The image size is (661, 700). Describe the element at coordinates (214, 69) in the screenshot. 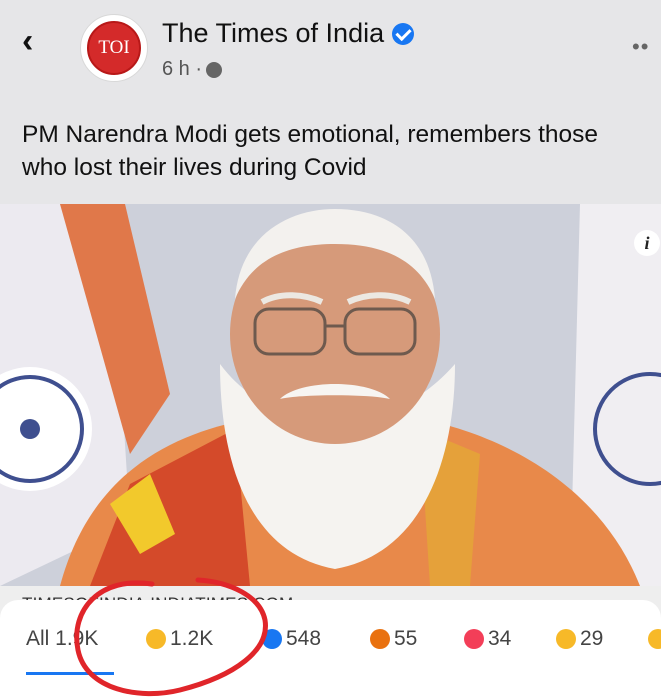

I see `globe-icon` at that location.